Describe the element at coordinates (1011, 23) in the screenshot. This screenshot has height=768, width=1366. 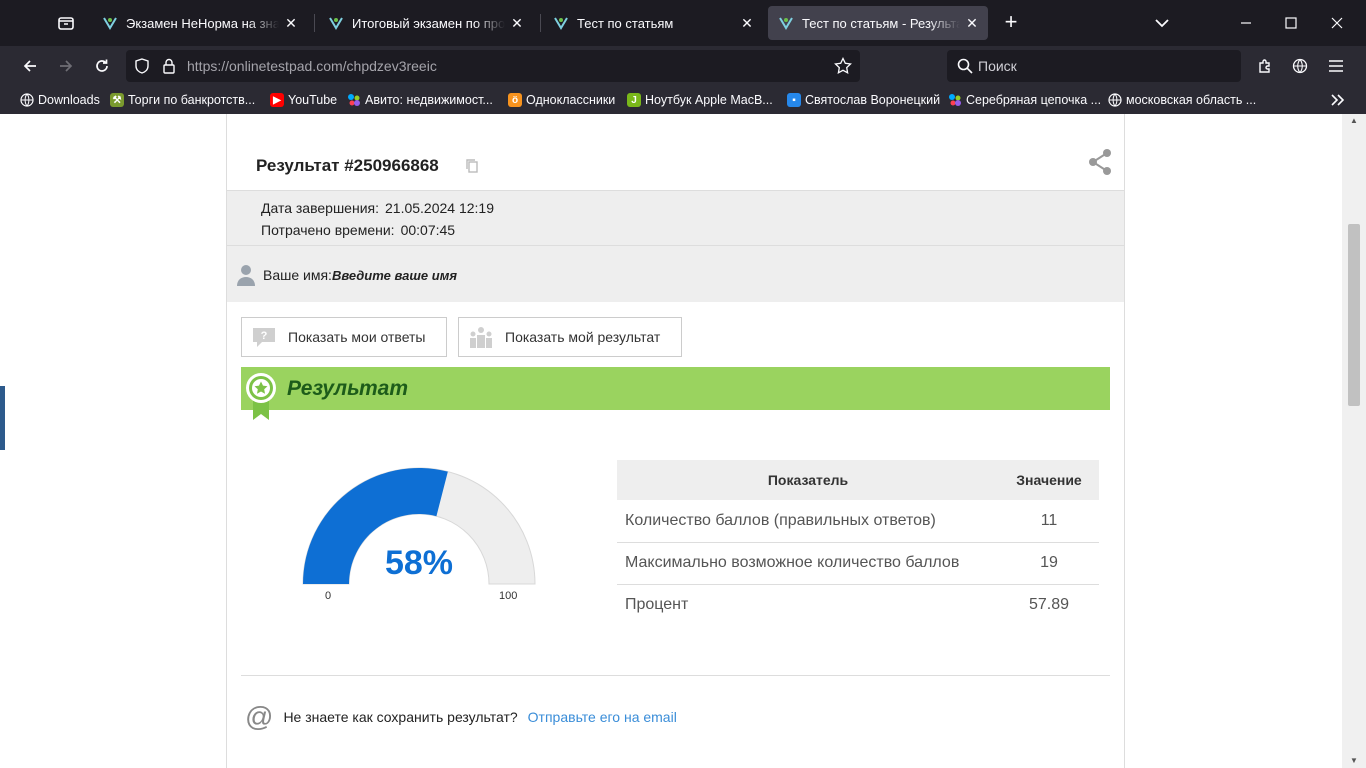
I see `new-tab-button: +` at that location.